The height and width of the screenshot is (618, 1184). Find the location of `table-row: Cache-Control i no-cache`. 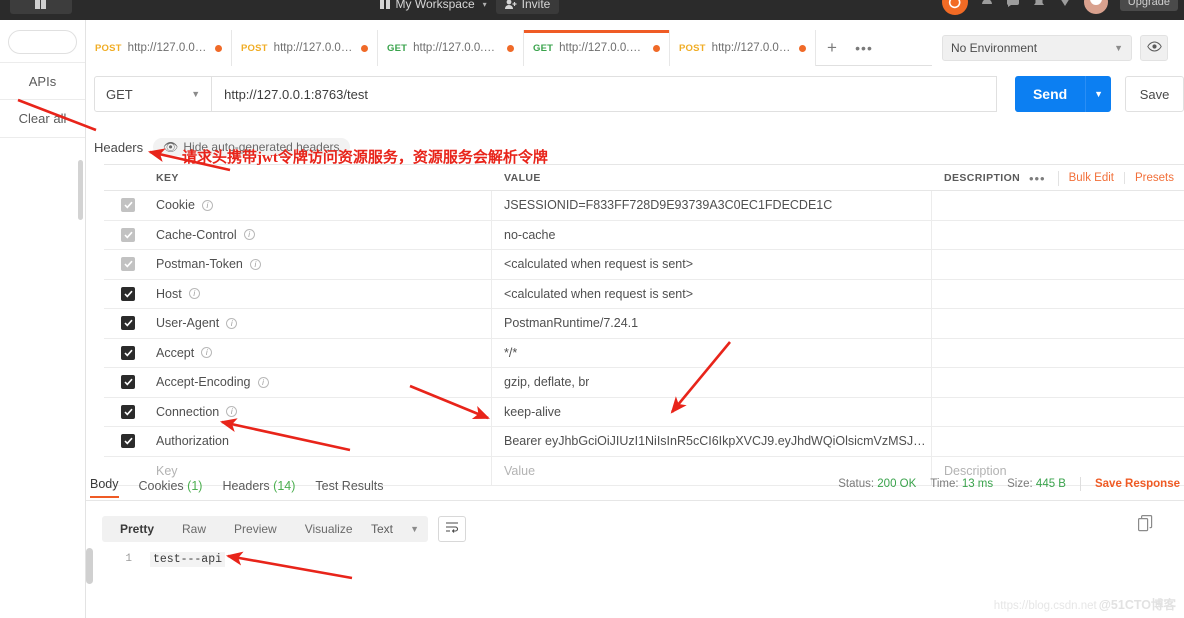

table-row: Cache-Control i no-cache is located at coordinates (644, 235).